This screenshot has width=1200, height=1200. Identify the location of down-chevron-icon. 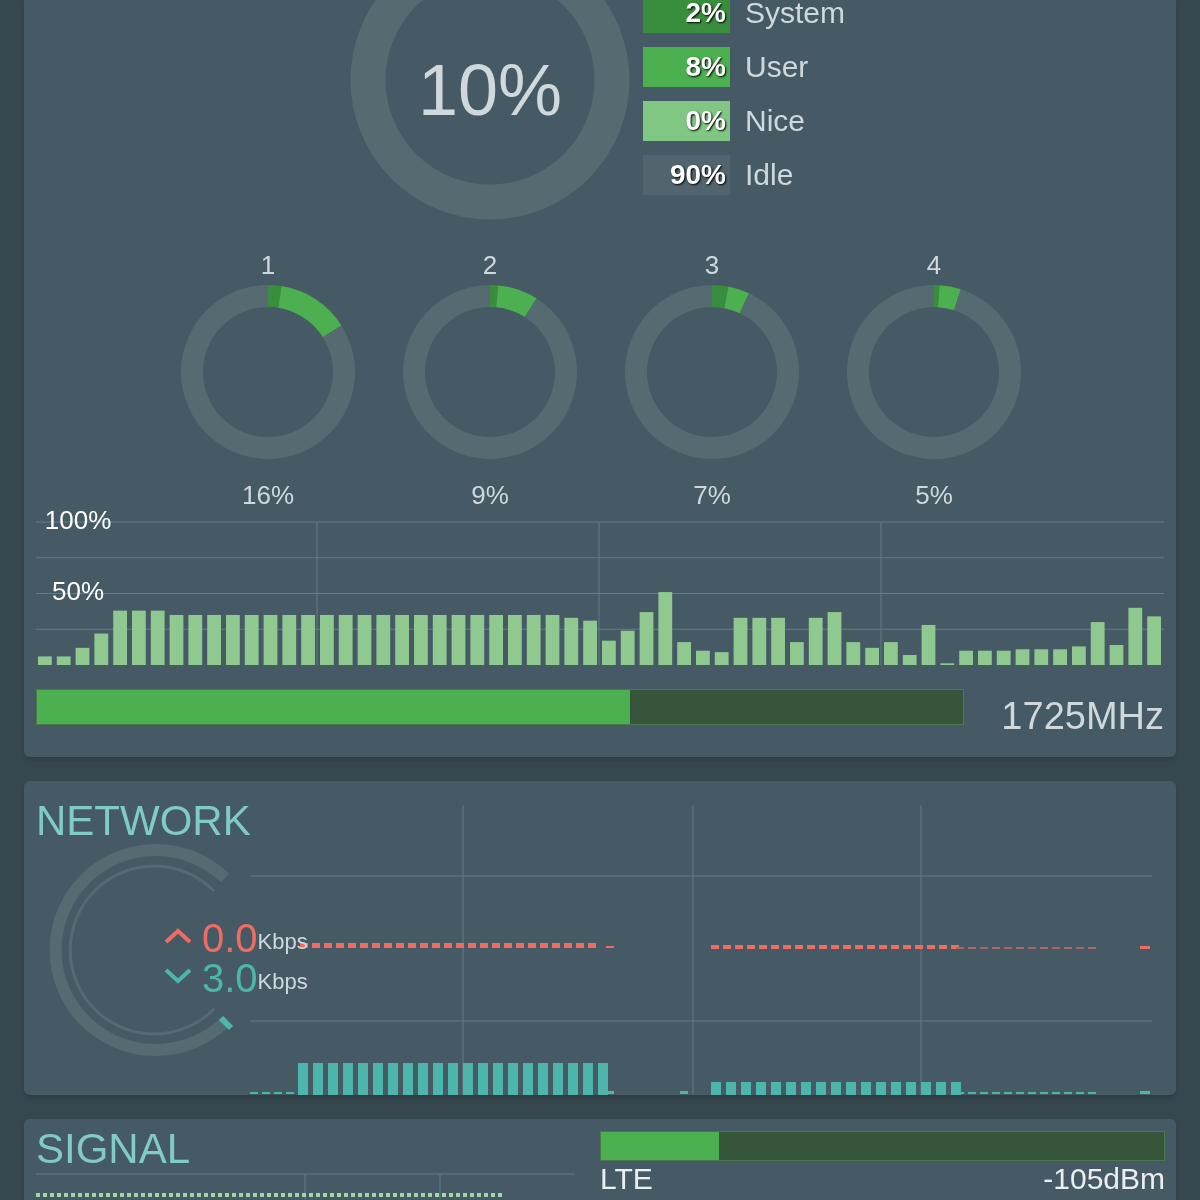
(178, 976).